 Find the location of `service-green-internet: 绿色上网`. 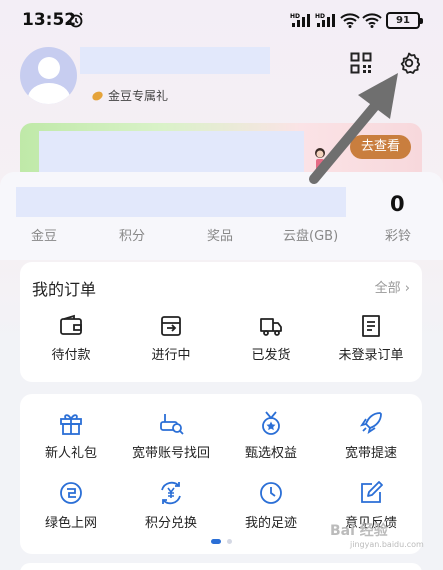

service-green-internet: 绿色上网 is located at coordinates (71, 505).